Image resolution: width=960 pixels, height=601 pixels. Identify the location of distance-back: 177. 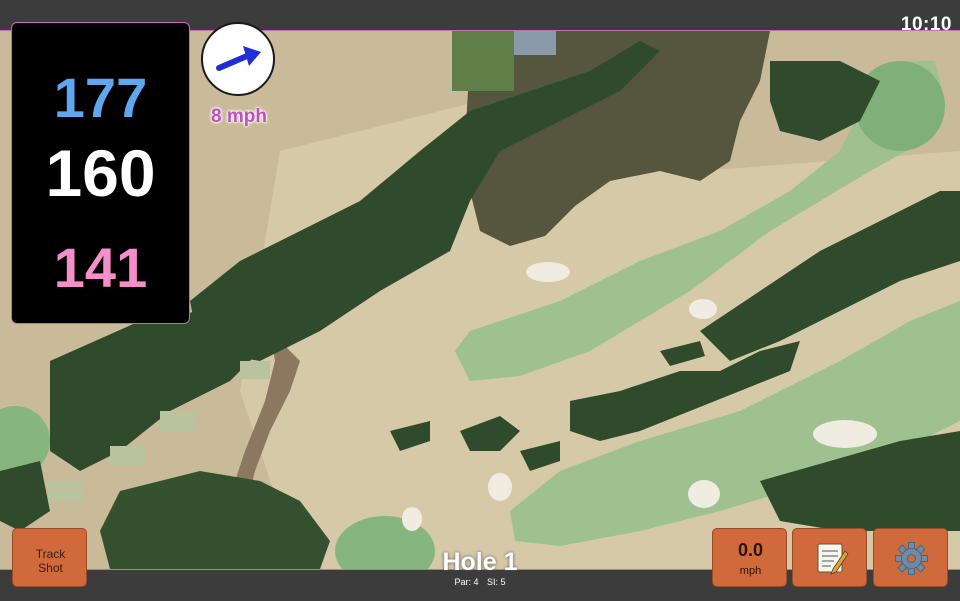
(100, 97).